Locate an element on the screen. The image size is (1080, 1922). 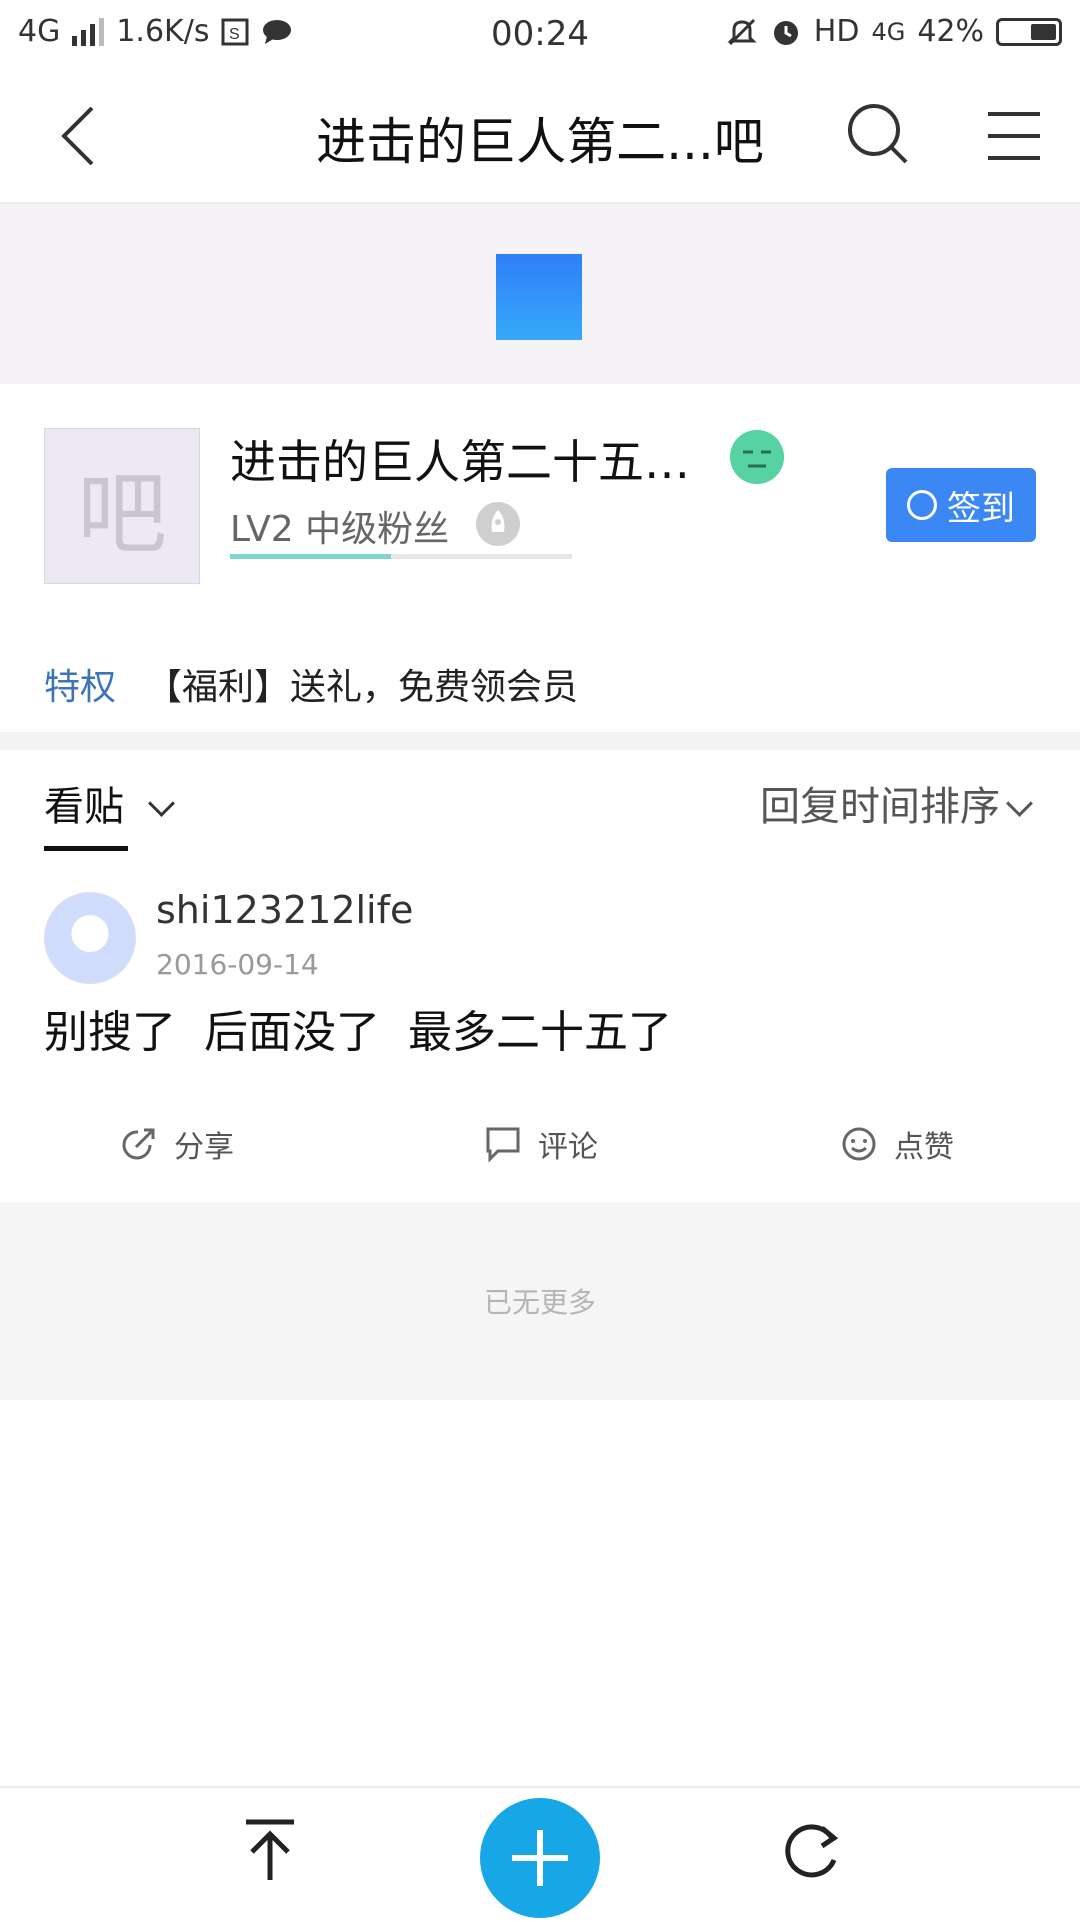
comment-button: 评论 is located at coordinates (541, 1144).